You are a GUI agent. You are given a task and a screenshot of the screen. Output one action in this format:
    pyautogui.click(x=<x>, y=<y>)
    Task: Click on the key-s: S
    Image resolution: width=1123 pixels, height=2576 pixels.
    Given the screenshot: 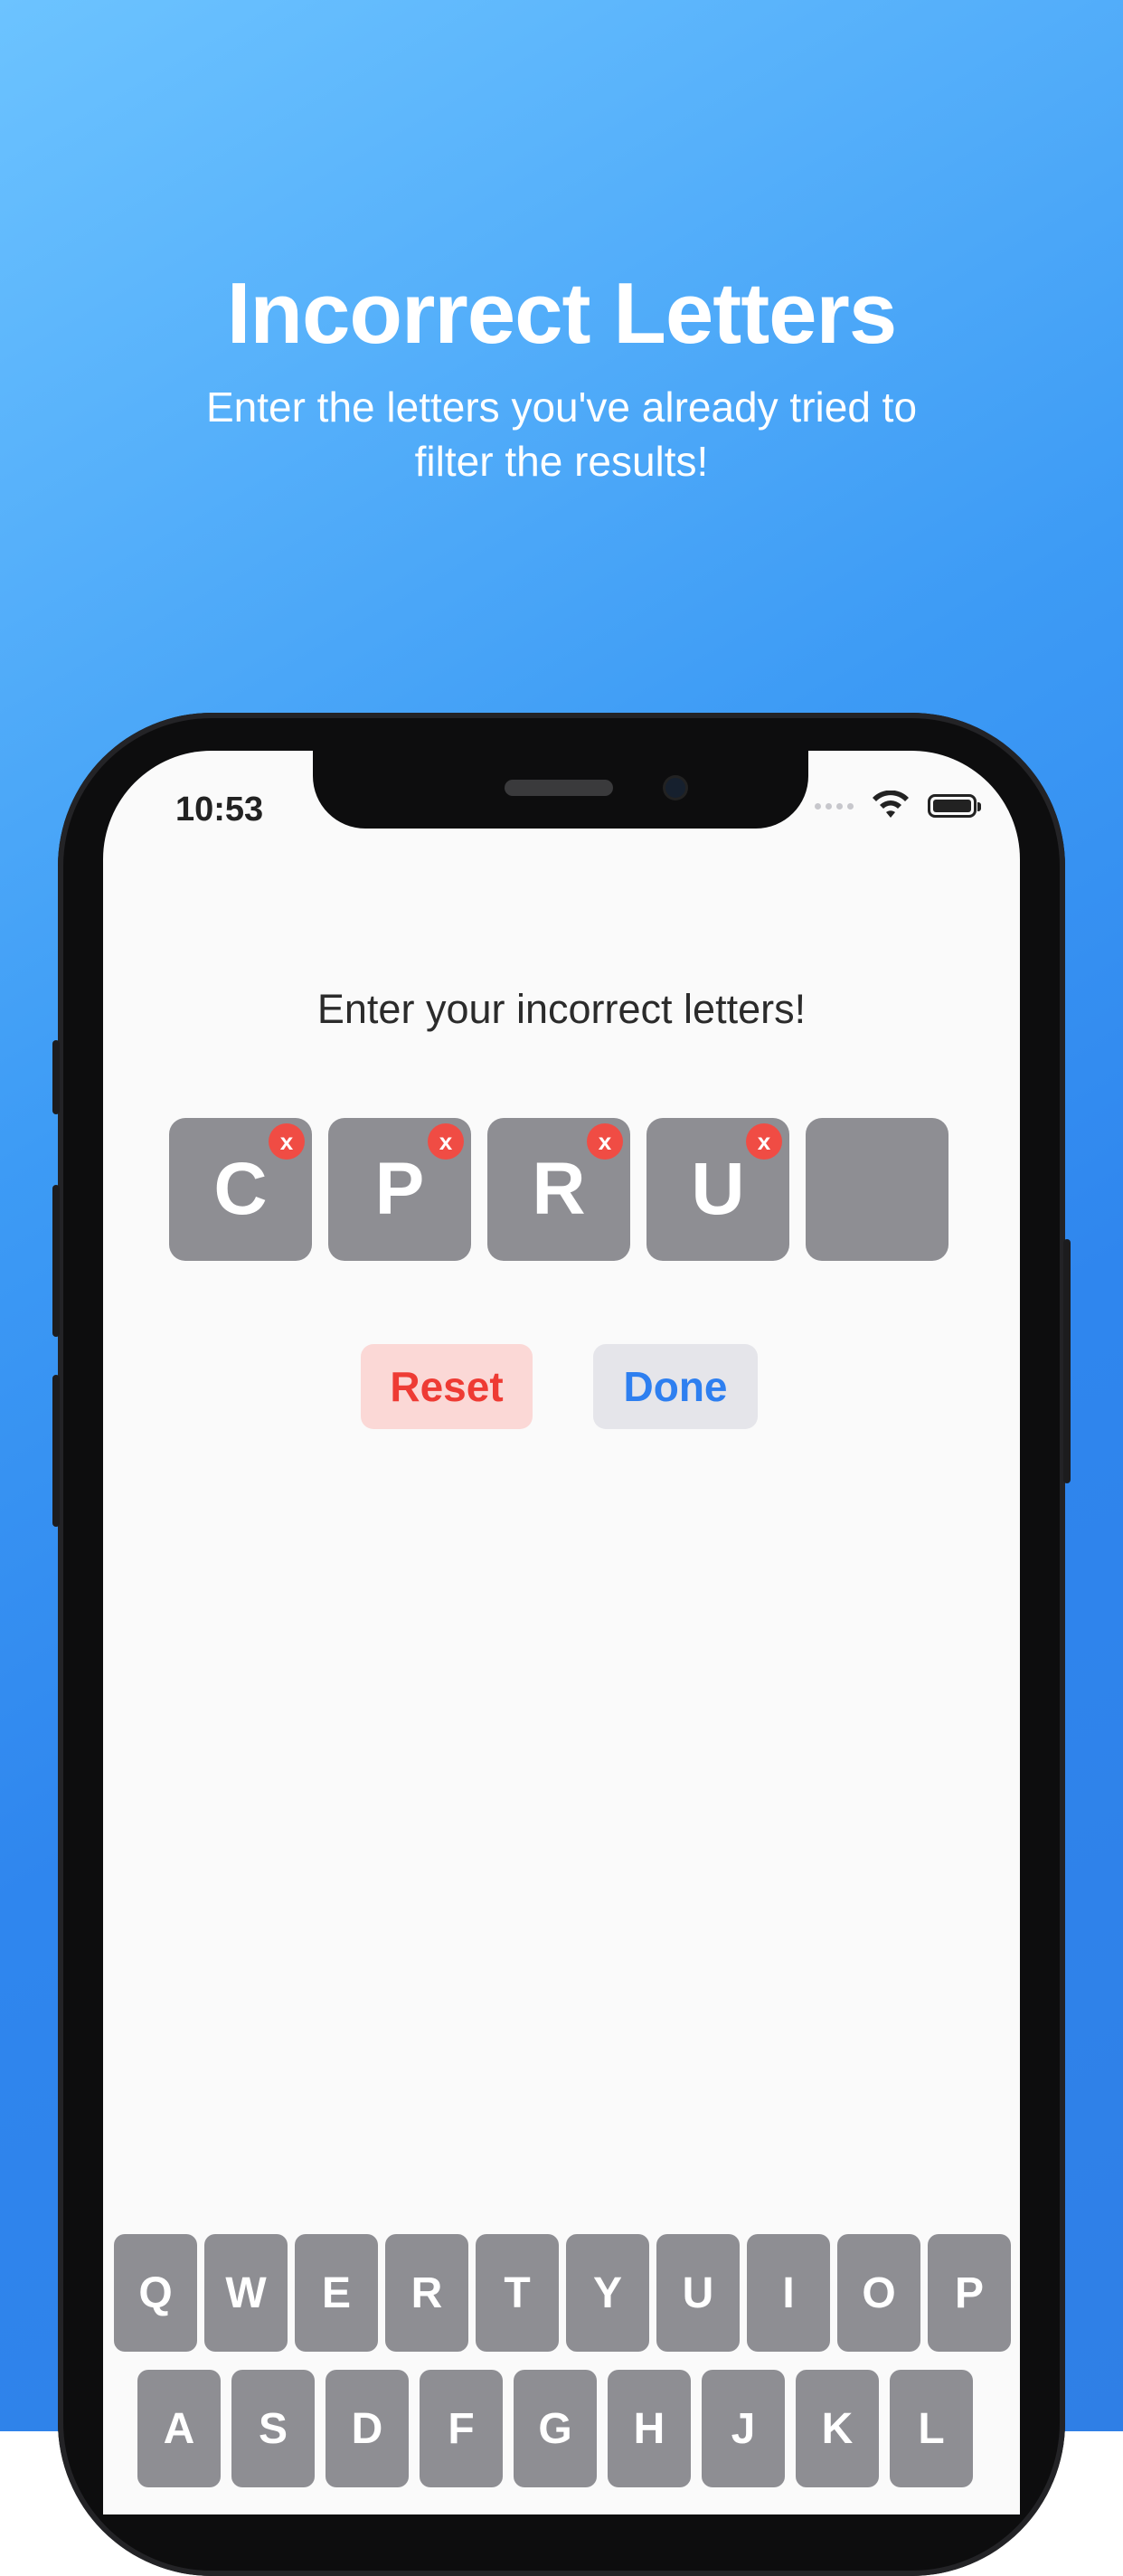 What is the action you would take?
    pyautogui.click(x=273, y=2428)
    